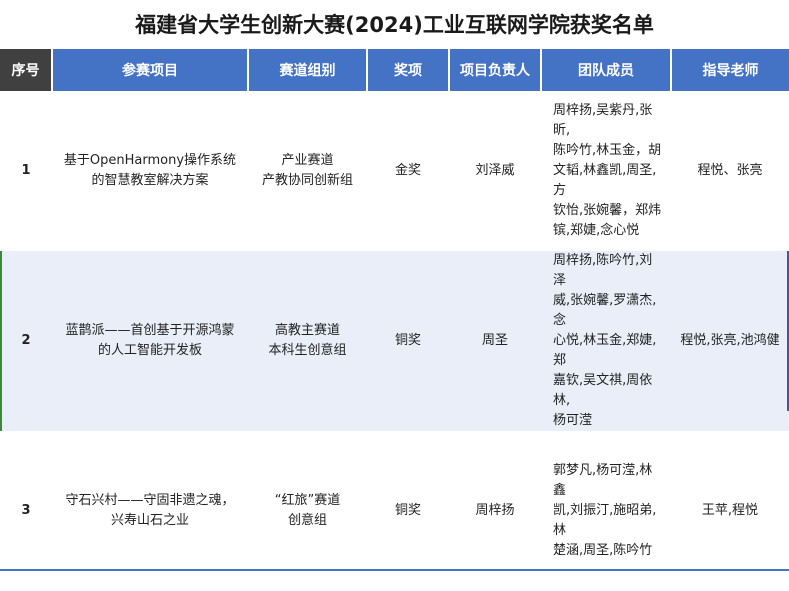 This screenshot has width=789, height=591. What do you see at coordinates (495, 170) in the screenshot?
I see `cell-leader: 刘泽威` at bounding box center [495, 170].